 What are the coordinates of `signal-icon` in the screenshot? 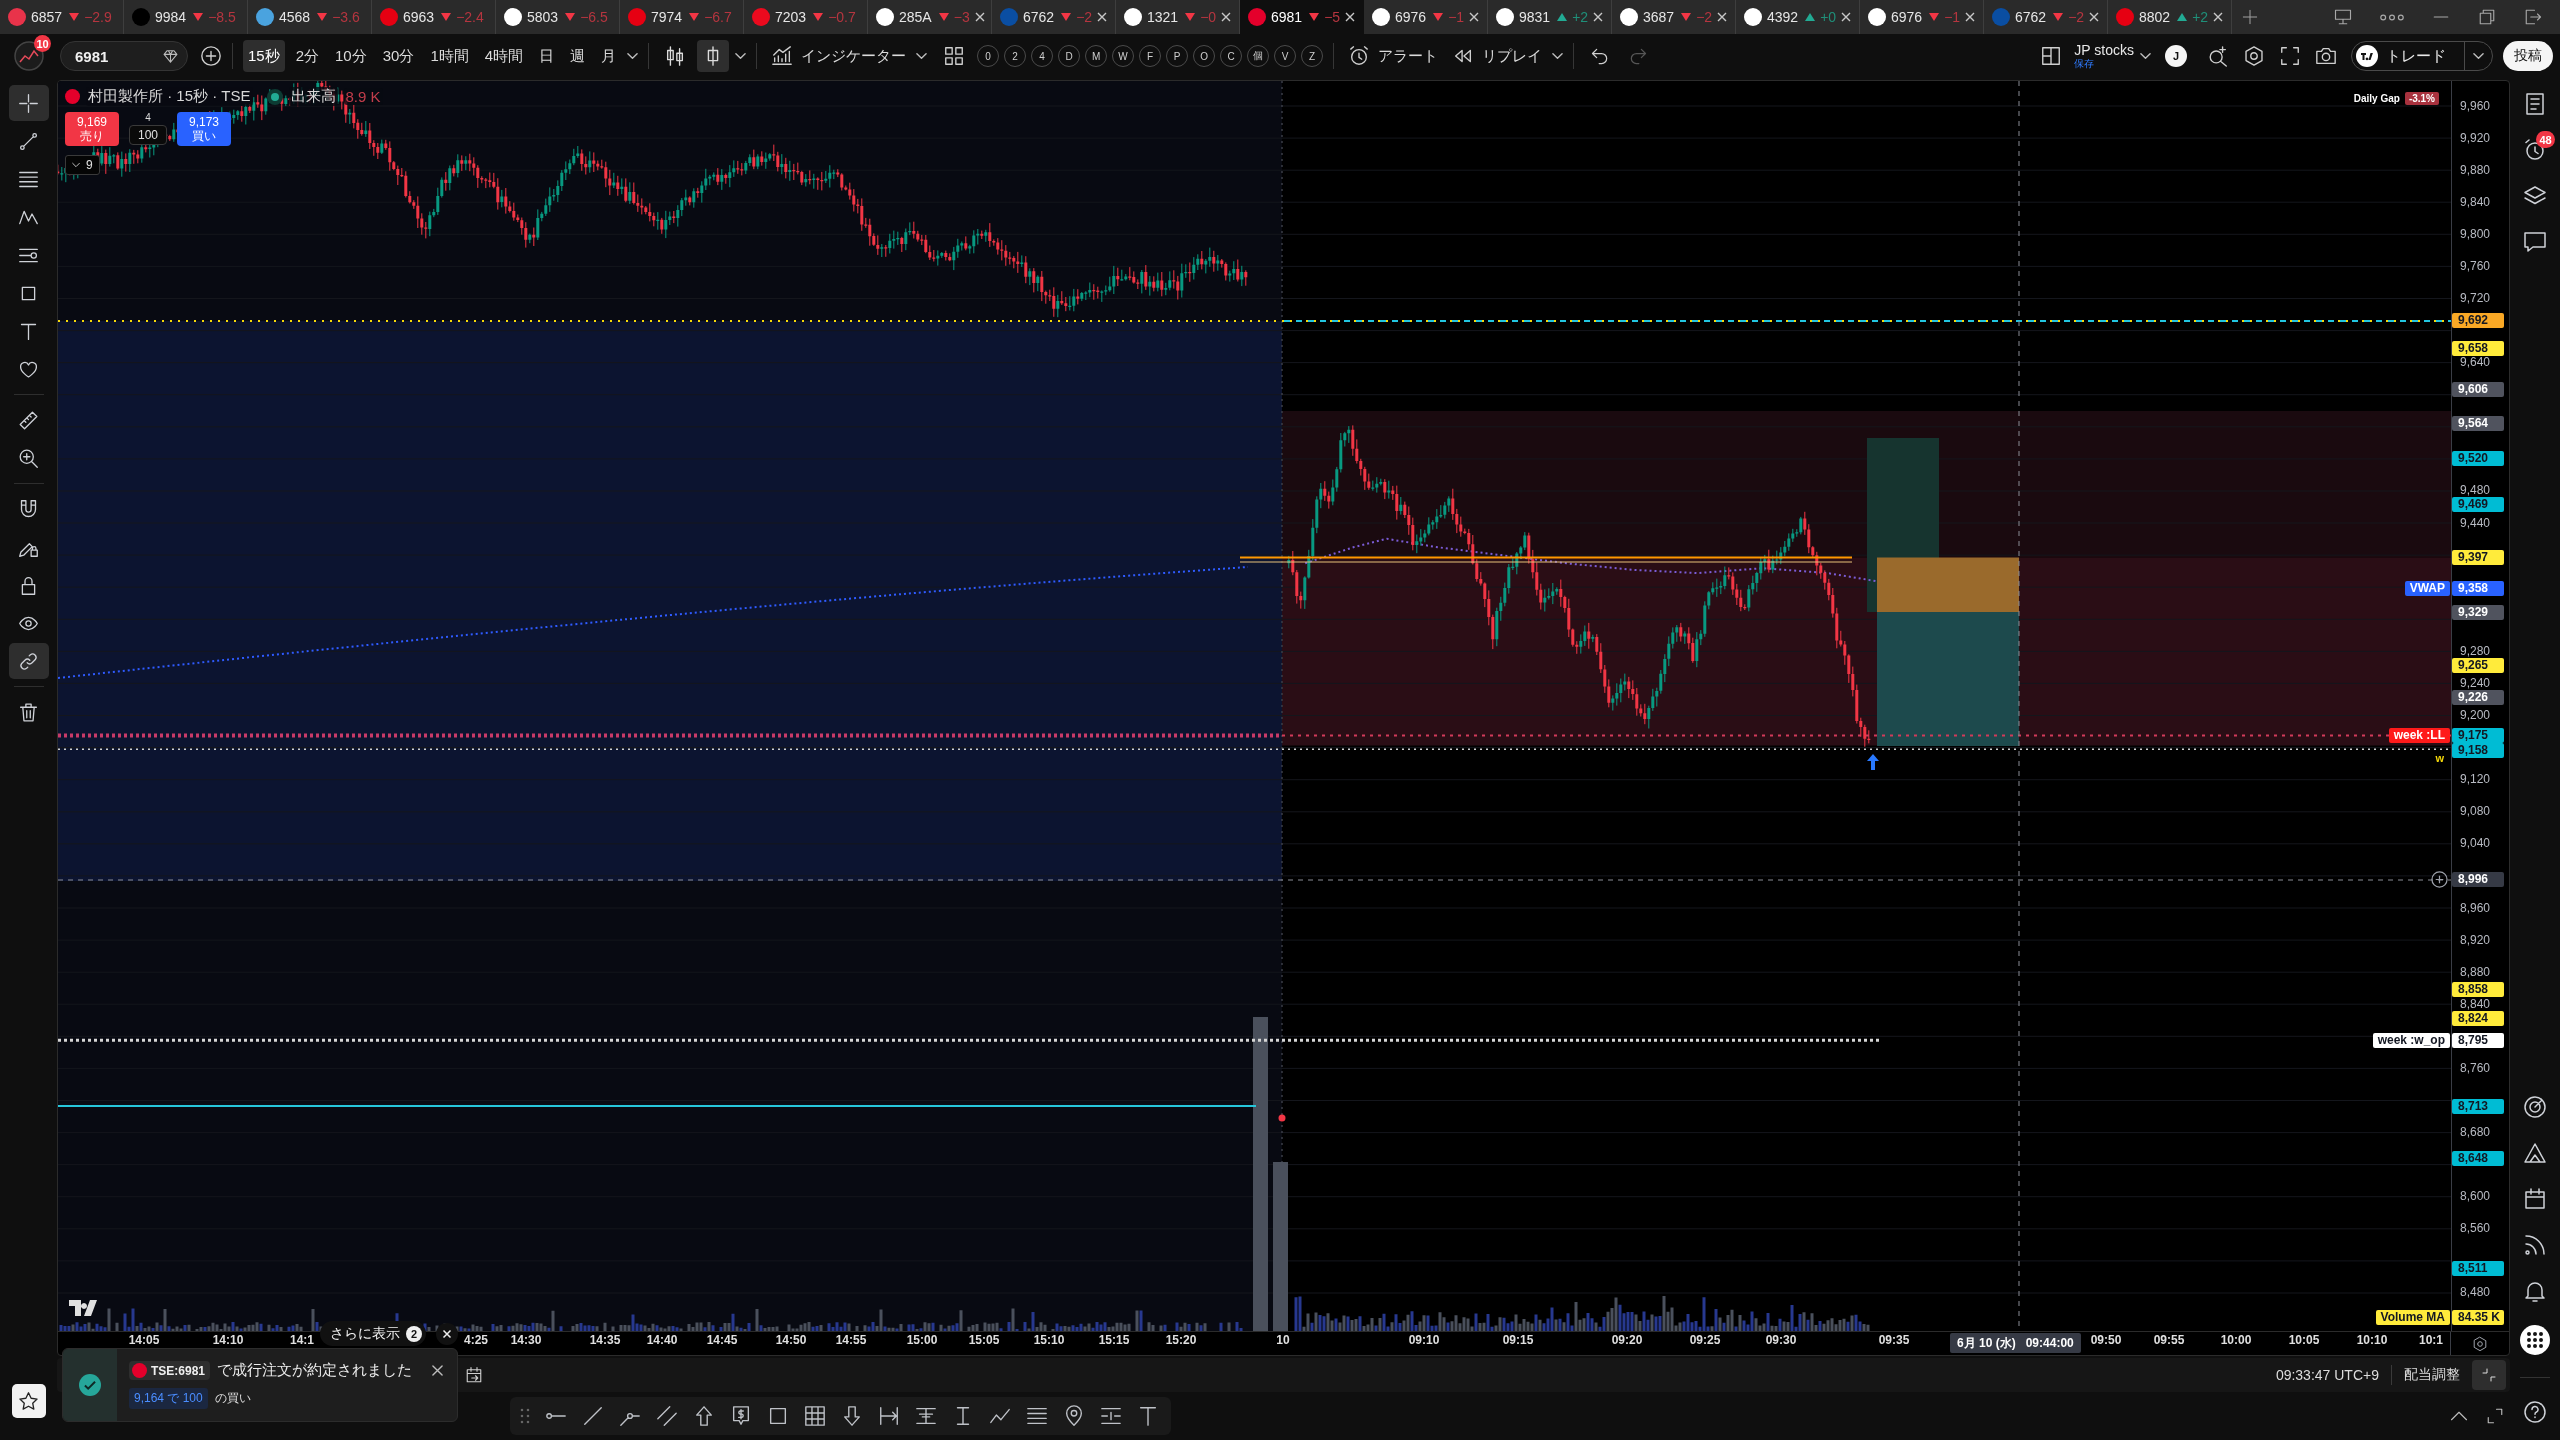 It's located at (2535, 1245).